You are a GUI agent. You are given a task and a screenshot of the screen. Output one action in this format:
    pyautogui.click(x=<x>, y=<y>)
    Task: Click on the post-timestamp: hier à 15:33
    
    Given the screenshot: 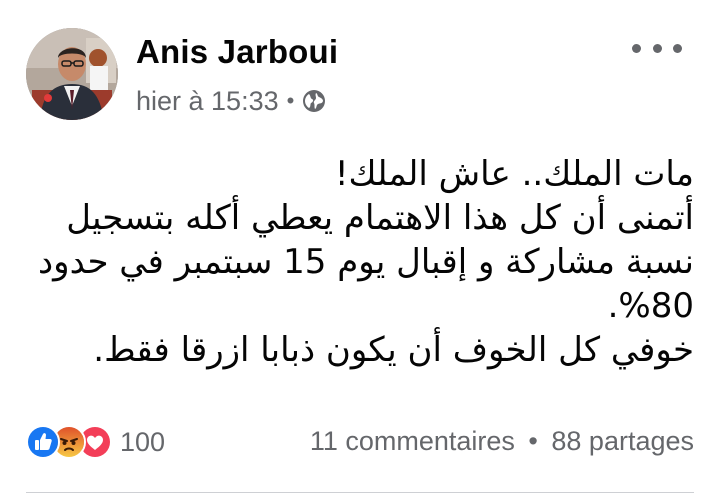 What is the action you would take?
    pyautogui.click(x=207, y=101)
    